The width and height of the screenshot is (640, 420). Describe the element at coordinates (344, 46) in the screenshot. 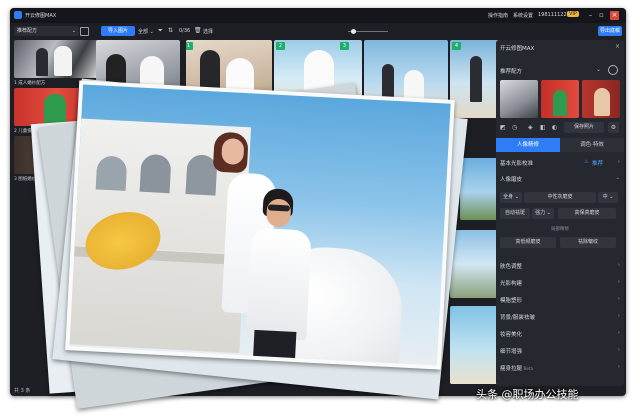

I see `photo-tag: 3` at that location.